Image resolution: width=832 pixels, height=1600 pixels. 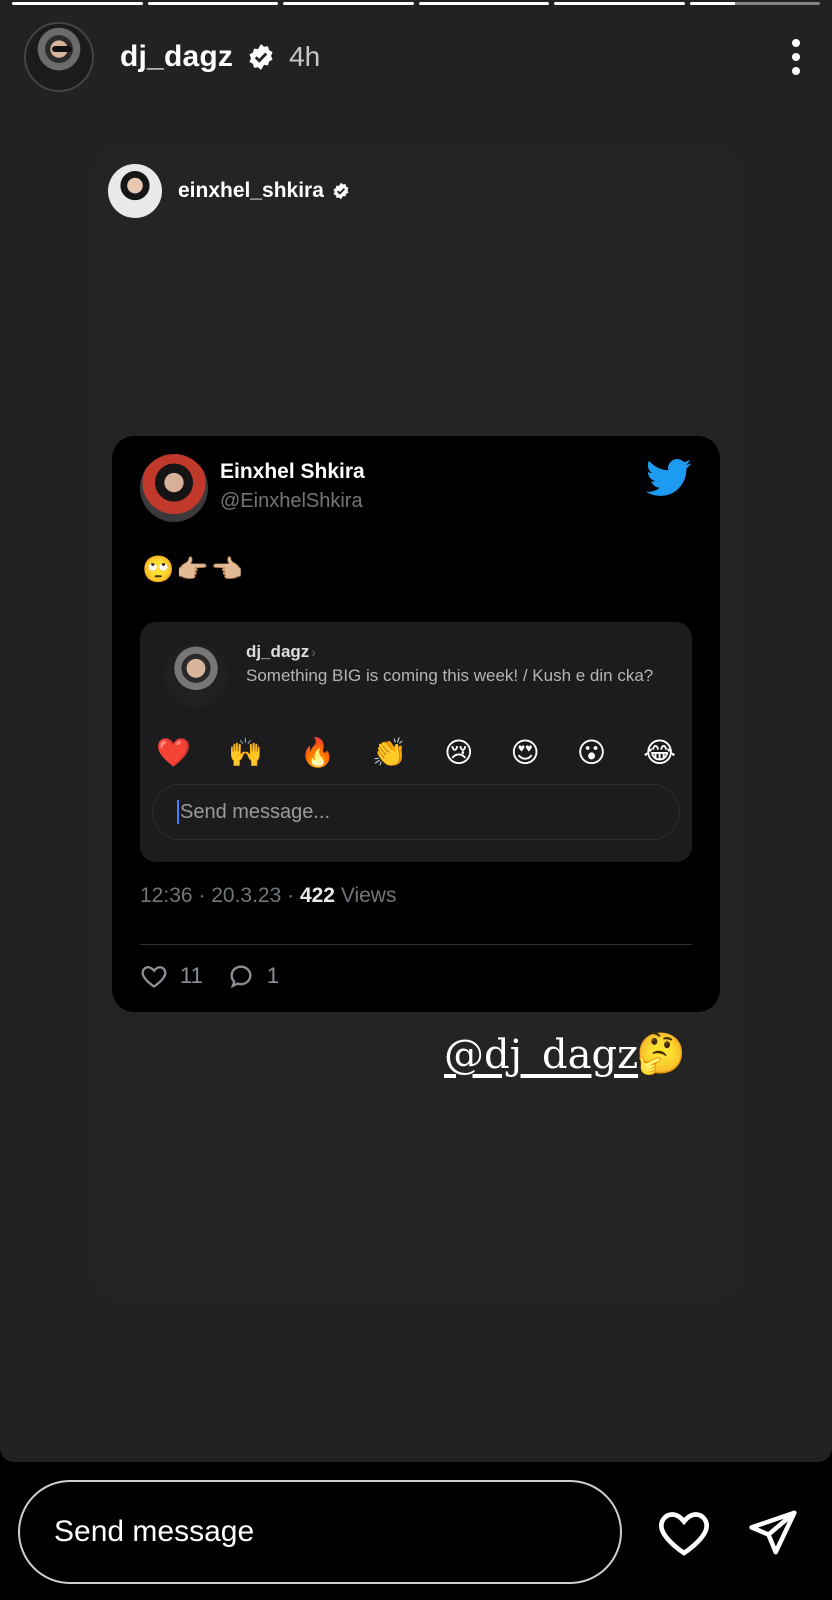 What do you see at coordinates (196, 676) in the screenshot?
I see `dm-author-avatar` at bounding box center [196, 676].